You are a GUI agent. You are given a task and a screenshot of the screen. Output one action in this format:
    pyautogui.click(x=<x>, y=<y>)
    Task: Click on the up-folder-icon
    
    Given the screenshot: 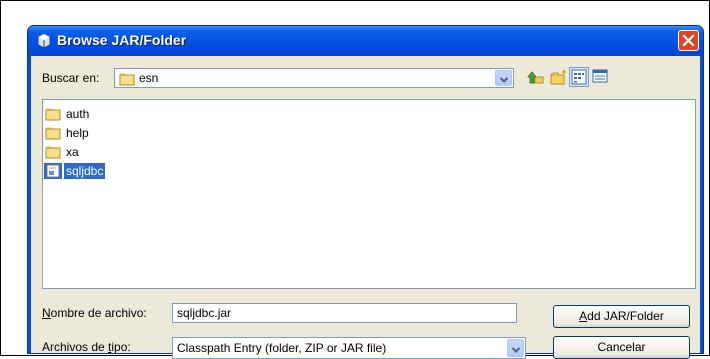 What is the action you would take?
    pyautogui.click(x=535, y=77)
    